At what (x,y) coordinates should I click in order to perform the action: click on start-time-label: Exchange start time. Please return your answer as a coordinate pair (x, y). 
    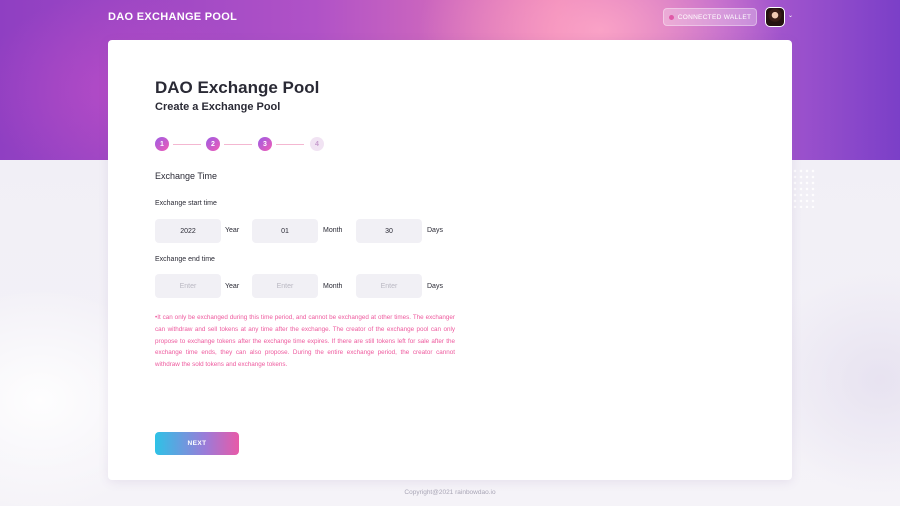
    Looking at the image, I should click on (186, 203).